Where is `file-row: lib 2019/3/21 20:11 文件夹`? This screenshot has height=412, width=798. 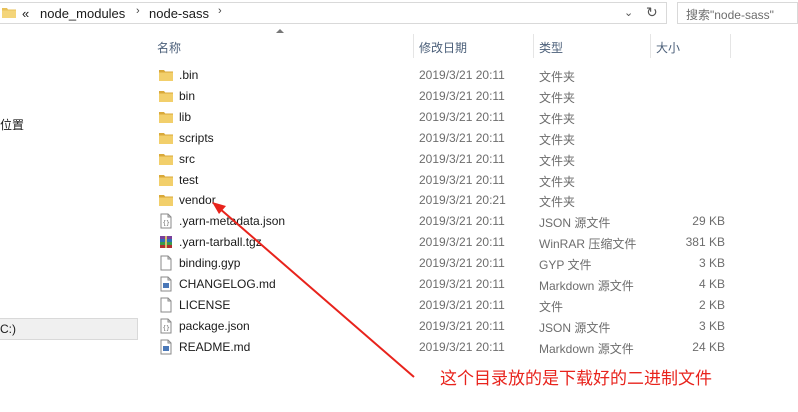 file-row: lib 2019/3/21 20:11 文件夹 is located at coordinates (440, 117).